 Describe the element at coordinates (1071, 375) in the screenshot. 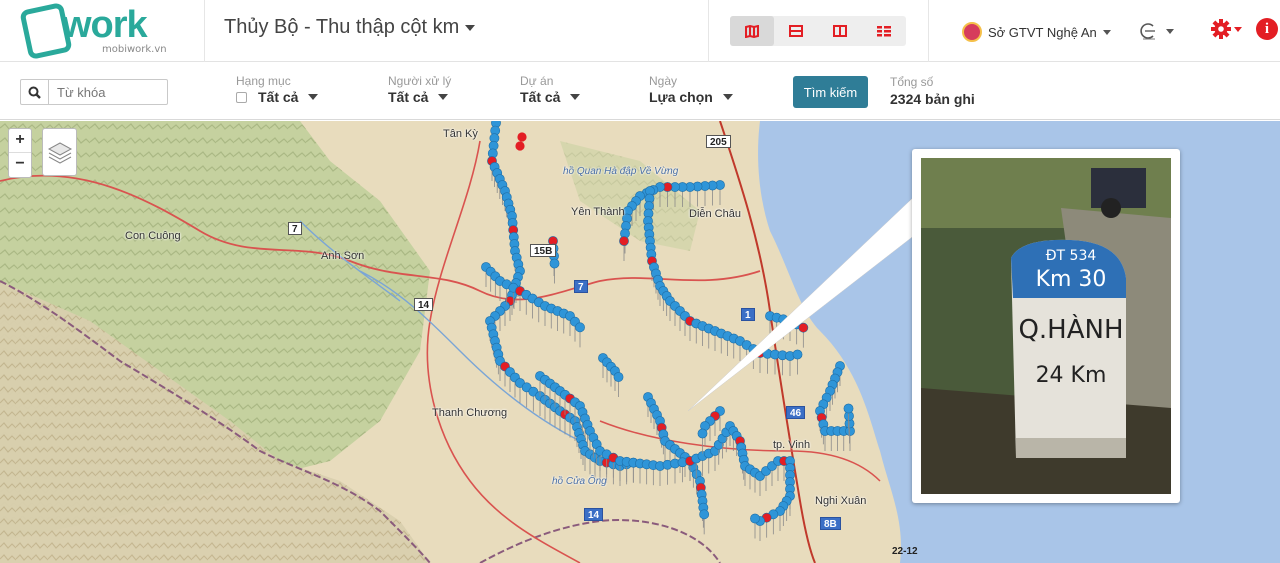

I see `sign-distance-text: 24 Km` at that location.